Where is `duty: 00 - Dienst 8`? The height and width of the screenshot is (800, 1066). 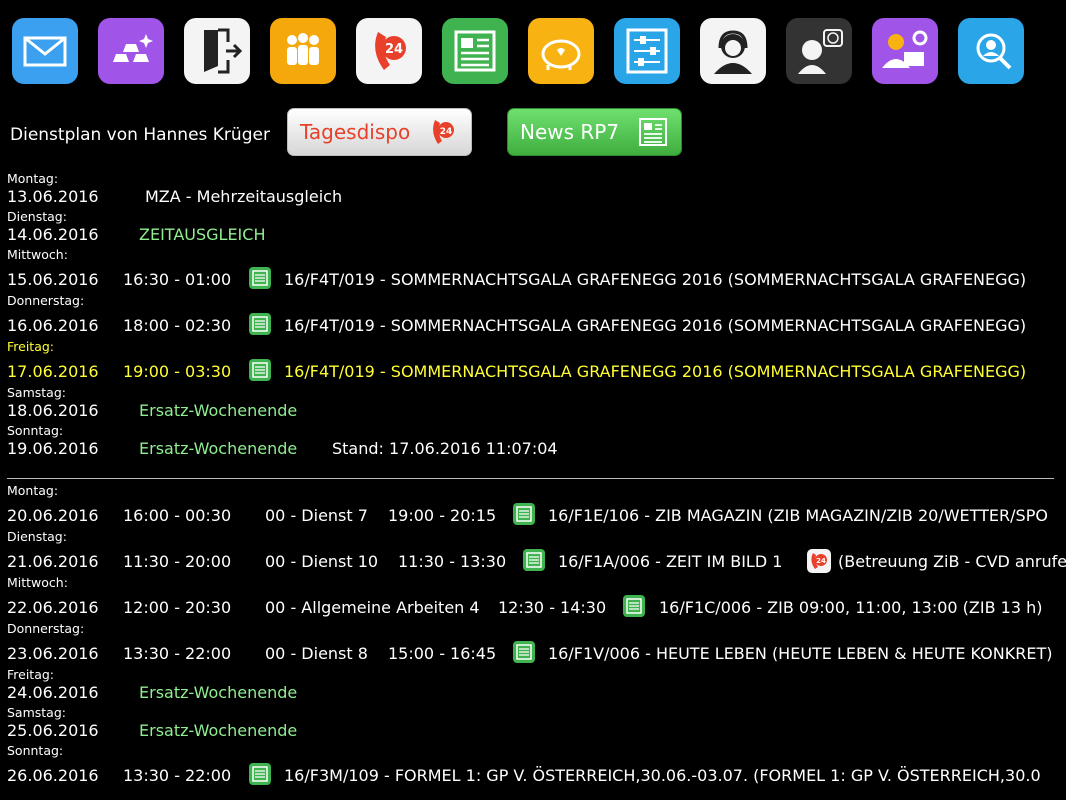 duty: 00 - Dienst 8 is located at coordinates (316, 653).